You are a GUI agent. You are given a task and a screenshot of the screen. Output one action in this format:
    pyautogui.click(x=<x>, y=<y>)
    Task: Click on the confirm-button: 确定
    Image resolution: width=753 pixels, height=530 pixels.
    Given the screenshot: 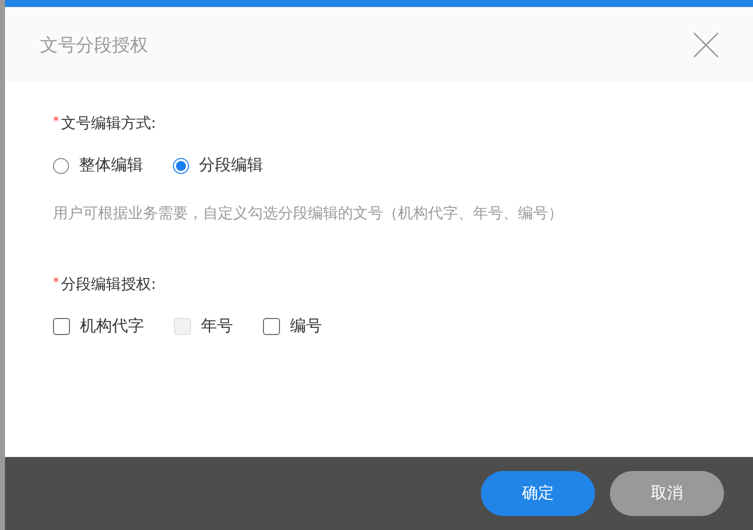 What is the action you would take?
    pyautogui.click(x=538, y=493)
    